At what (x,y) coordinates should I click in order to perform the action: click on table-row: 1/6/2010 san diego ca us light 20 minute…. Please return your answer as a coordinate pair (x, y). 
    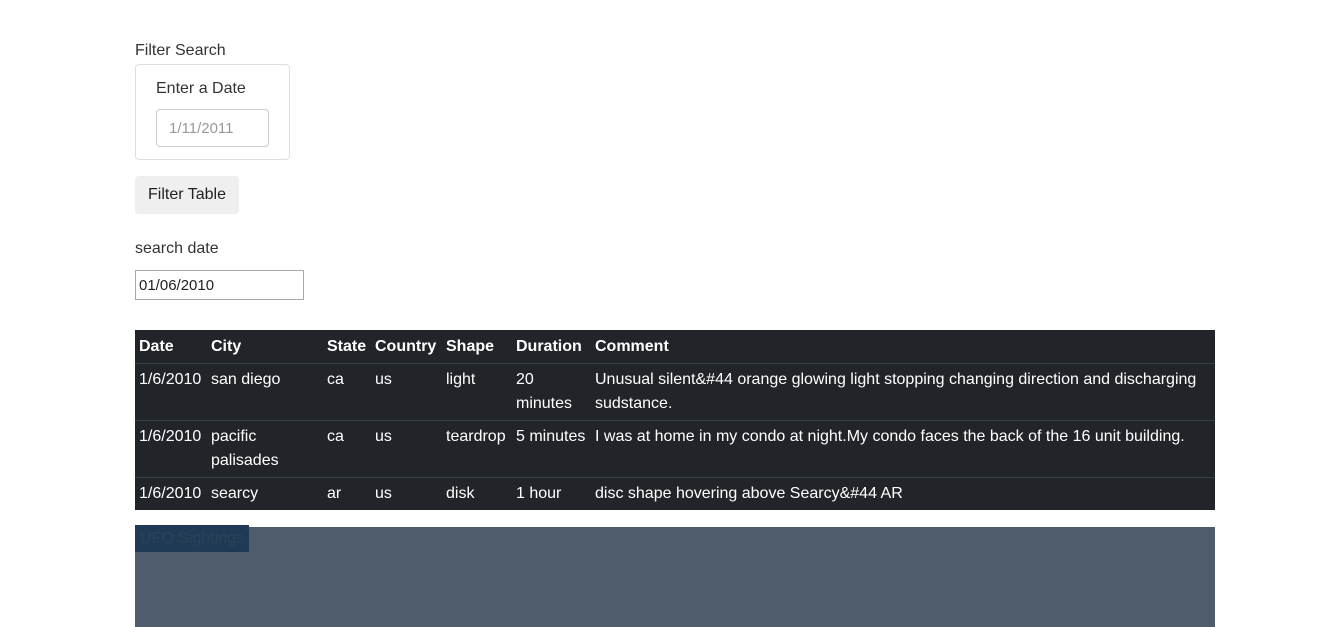
    Looking at the image, I should click on (675, 392).